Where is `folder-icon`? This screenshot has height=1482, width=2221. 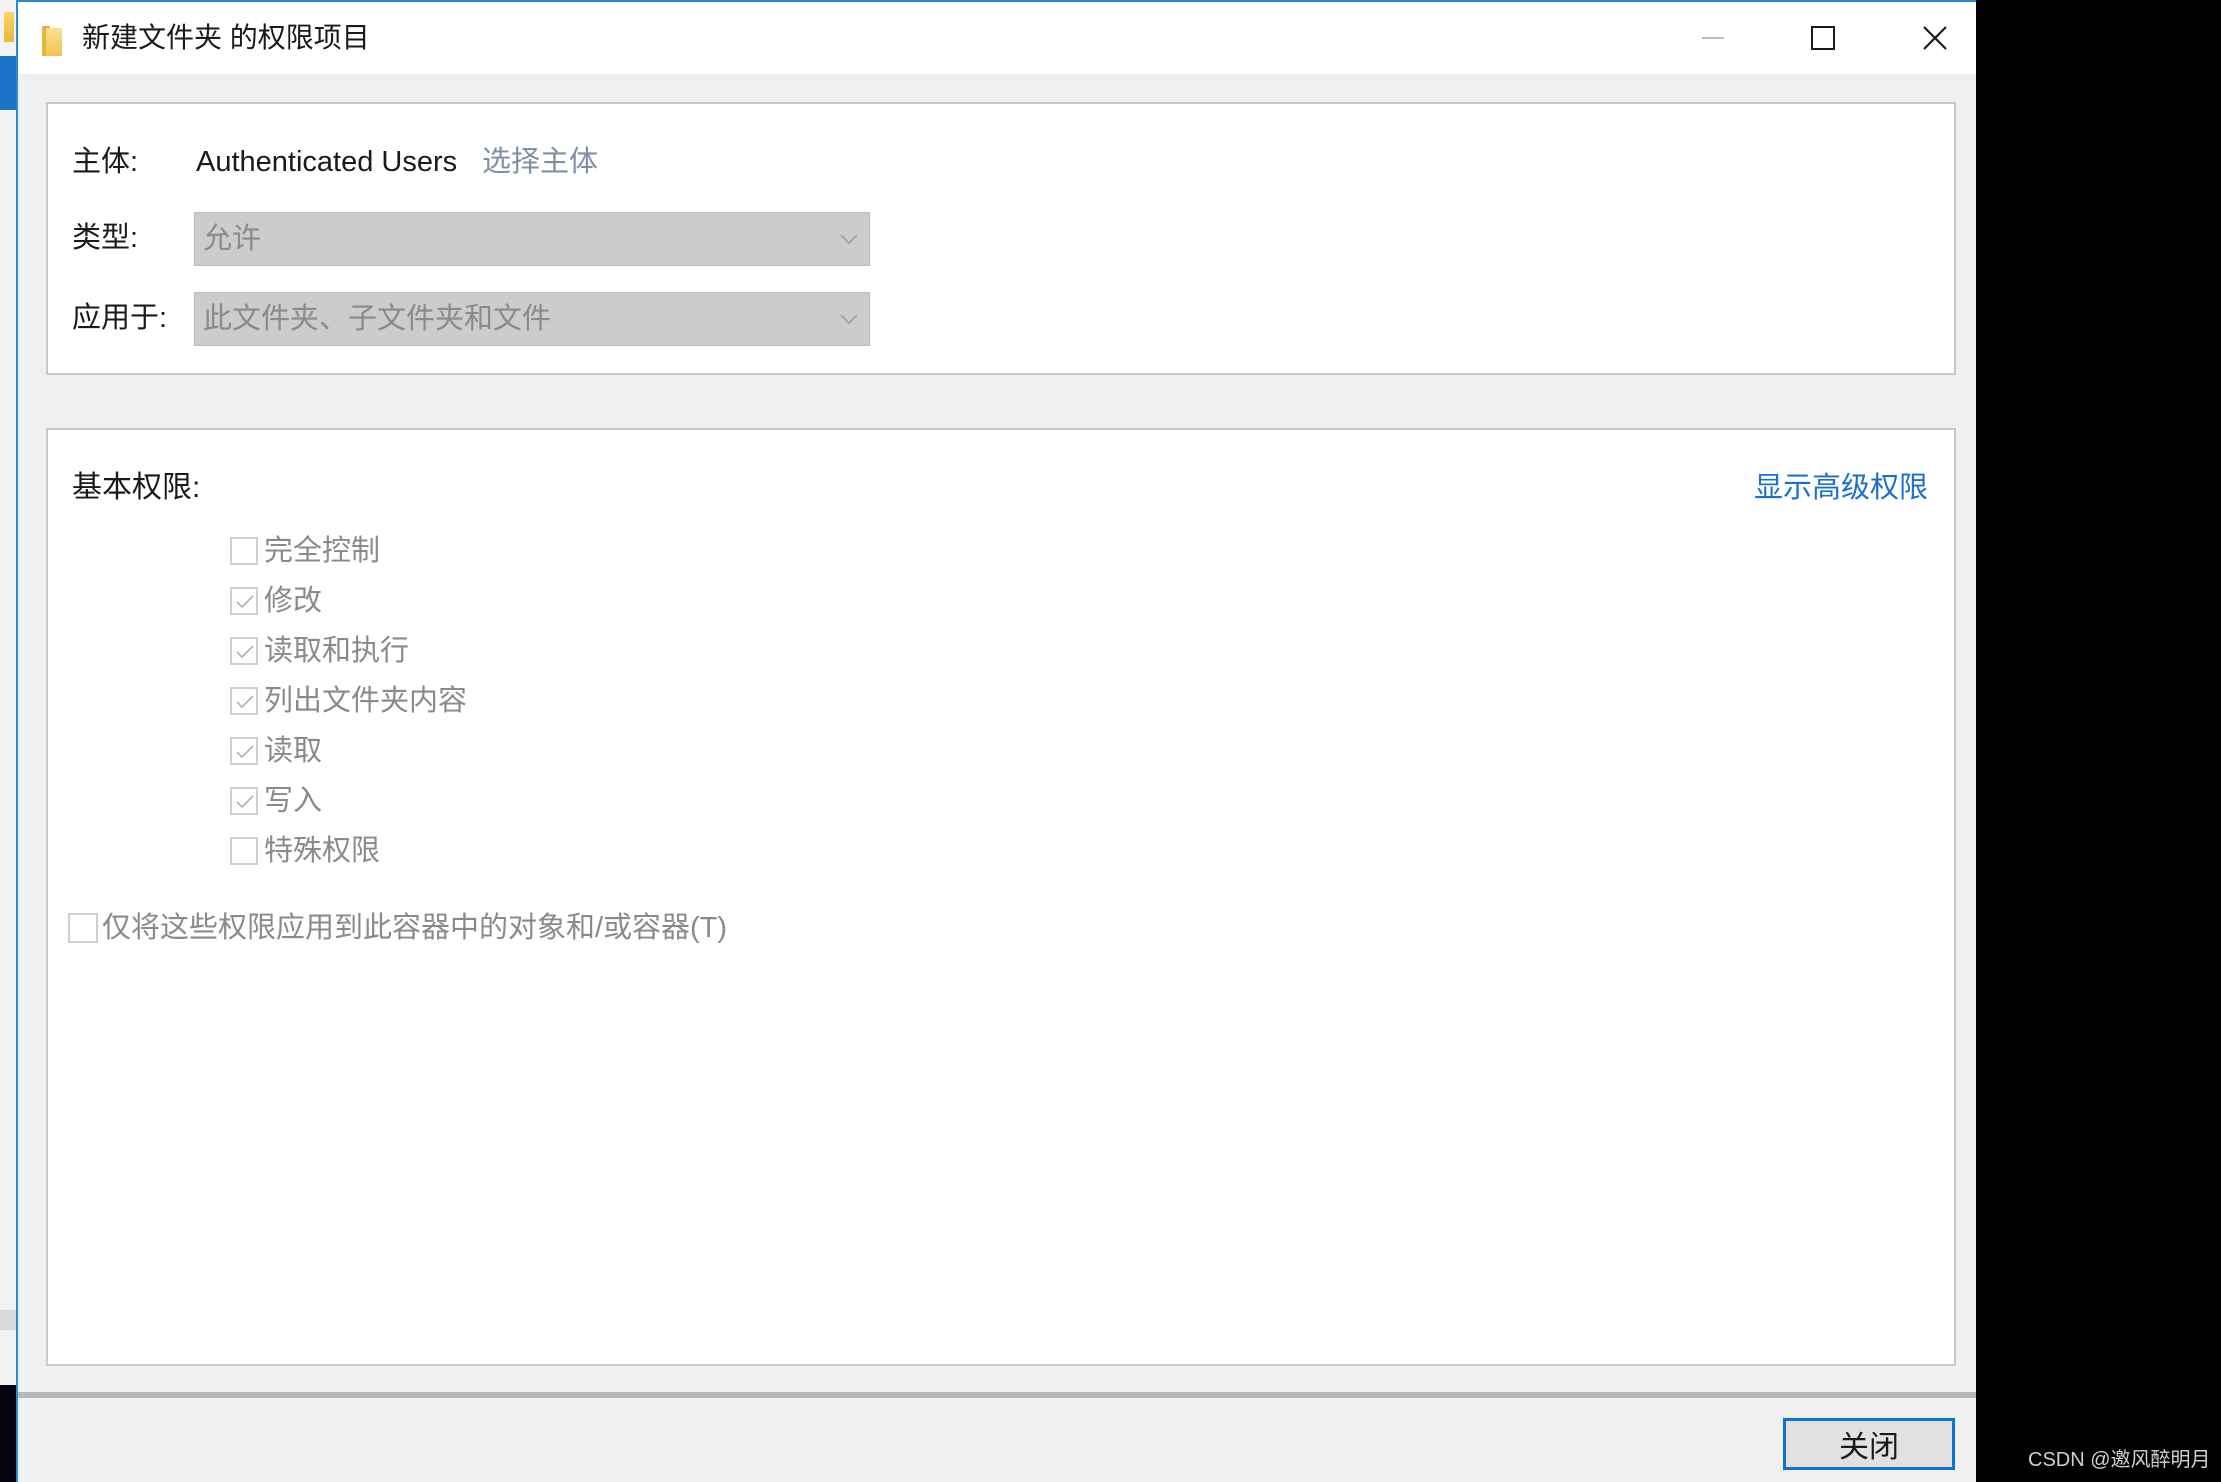
folder-icon is located at coordinates (52, 41).